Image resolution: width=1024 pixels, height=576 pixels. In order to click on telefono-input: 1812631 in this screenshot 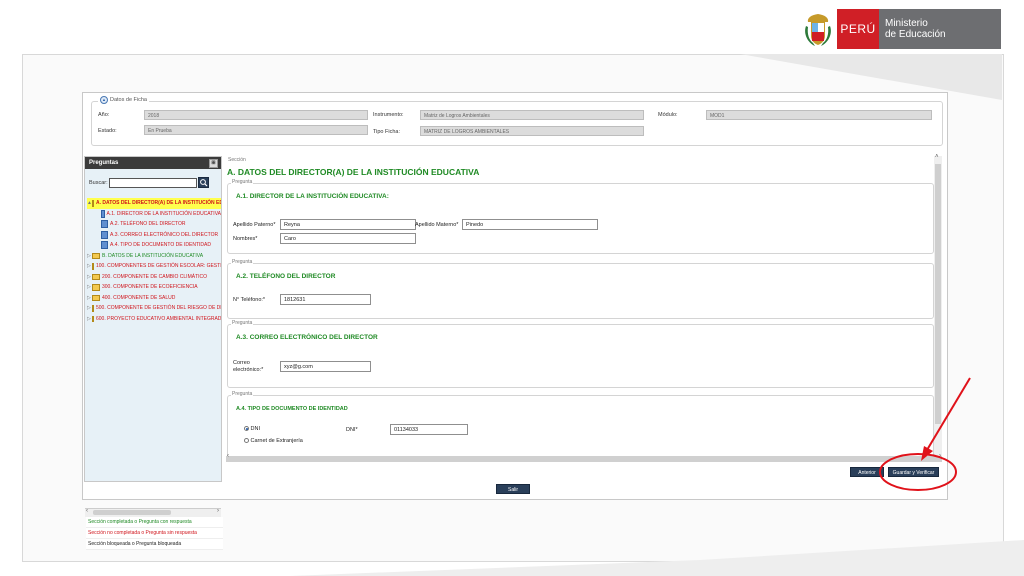, I will do `click(325, 299)`.